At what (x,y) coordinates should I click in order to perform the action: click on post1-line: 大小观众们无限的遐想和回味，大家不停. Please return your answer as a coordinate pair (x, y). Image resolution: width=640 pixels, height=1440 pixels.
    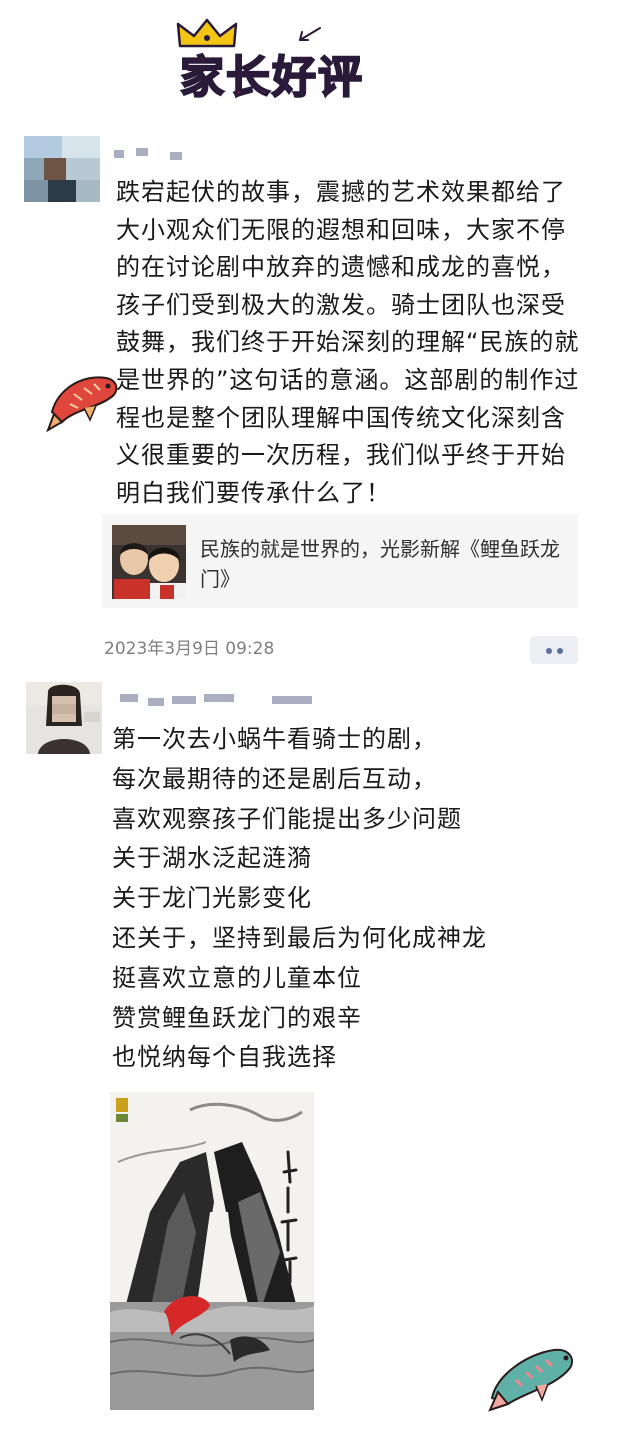
    Looking at the image, I should click on (341, 229).